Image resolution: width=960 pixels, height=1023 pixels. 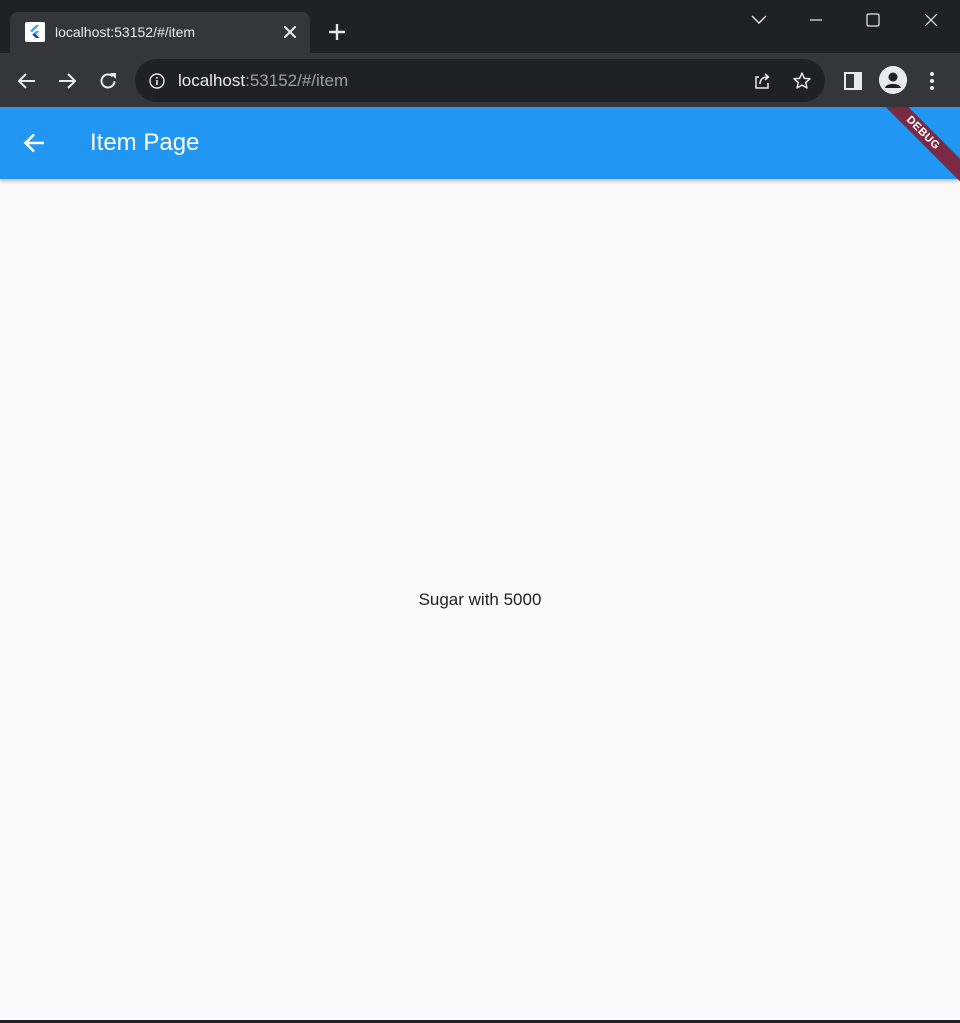 What do you see at coordinates (480, 143) in the screenshot?
I see `app-bar: Item Page` at bounding box center [480, 143].